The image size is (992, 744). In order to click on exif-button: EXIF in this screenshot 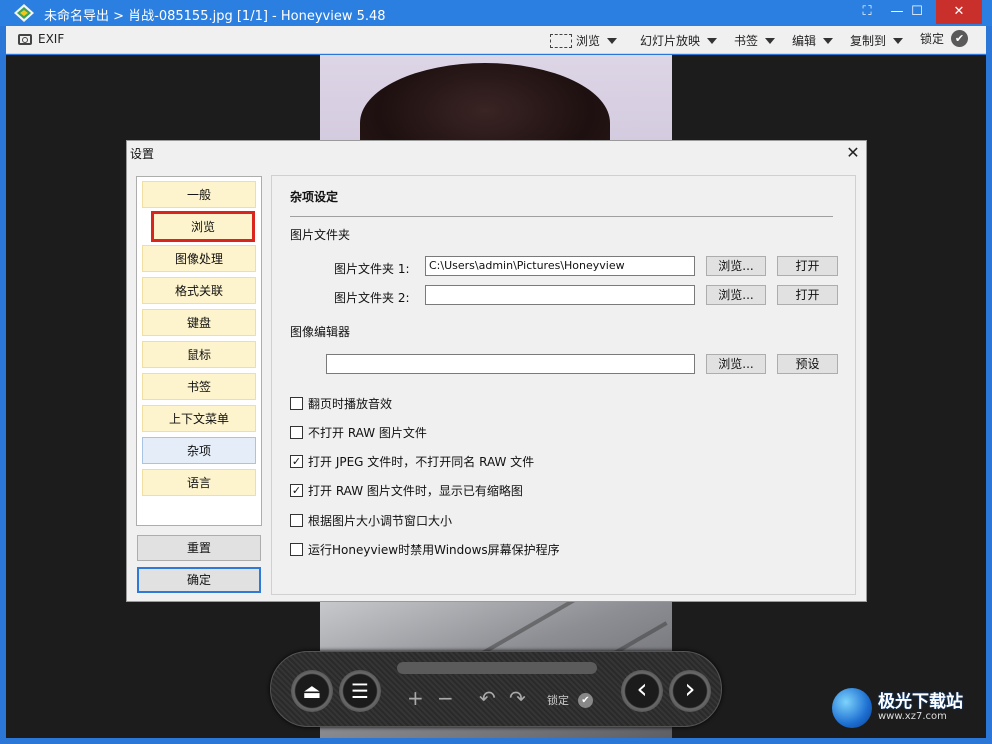, I will do `click(41, 39)`.